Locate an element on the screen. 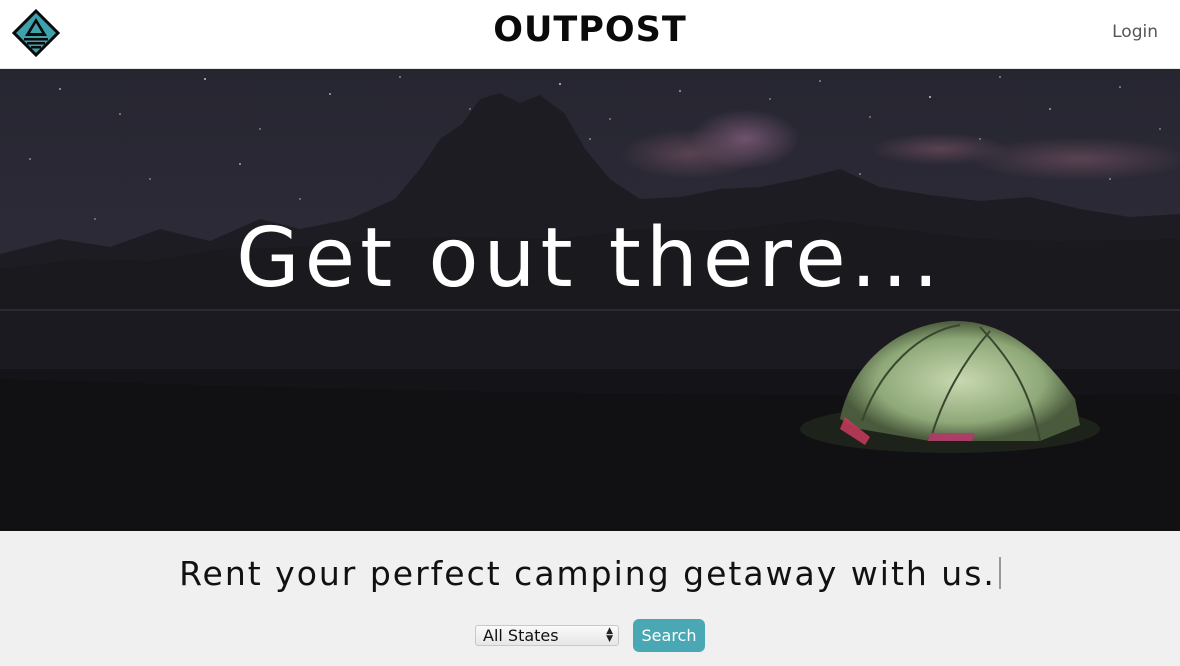 This screenshot has height=666, width=1180. search-button: Search is located at coordinates (669, 635).